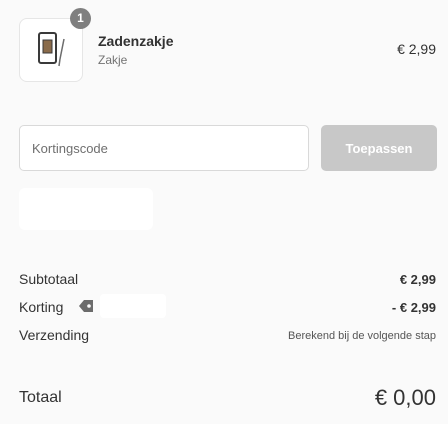 This screenshot has height=424, width=448. I want to click on product-price: € 2,99, so click(416, 49).